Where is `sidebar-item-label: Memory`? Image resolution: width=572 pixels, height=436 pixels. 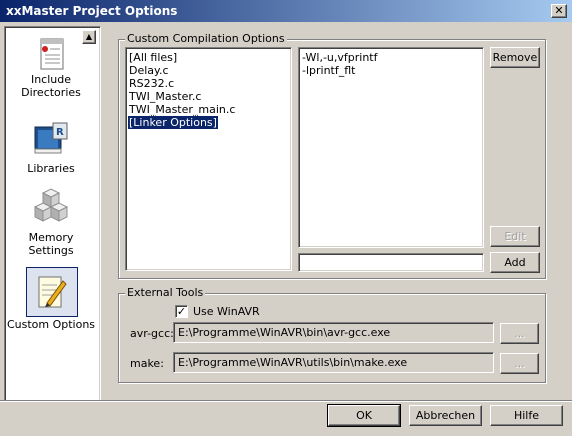
sidebar-item-label: Memory is located at coordinates (51, 237).